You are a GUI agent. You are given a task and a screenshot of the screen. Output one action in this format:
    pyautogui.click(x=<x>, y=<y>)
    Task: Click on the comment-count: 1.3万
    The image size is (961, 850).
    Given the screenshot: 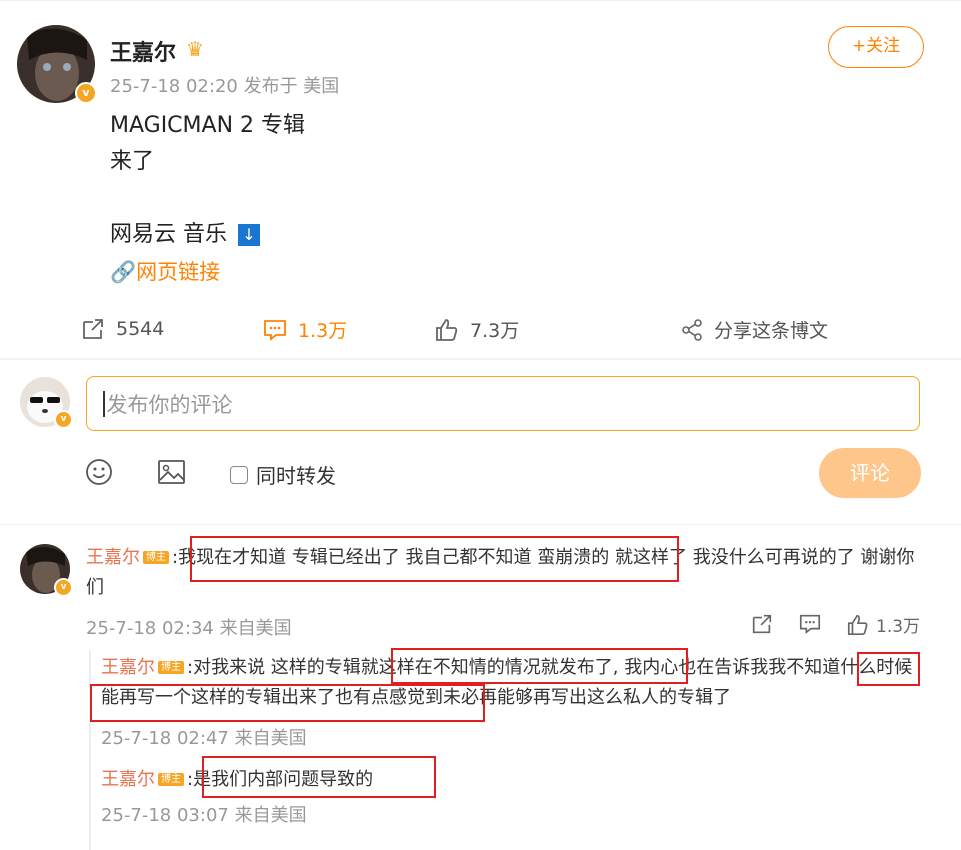 What is the action you would take?
    pyautogui.click(x=323, y=331)
    